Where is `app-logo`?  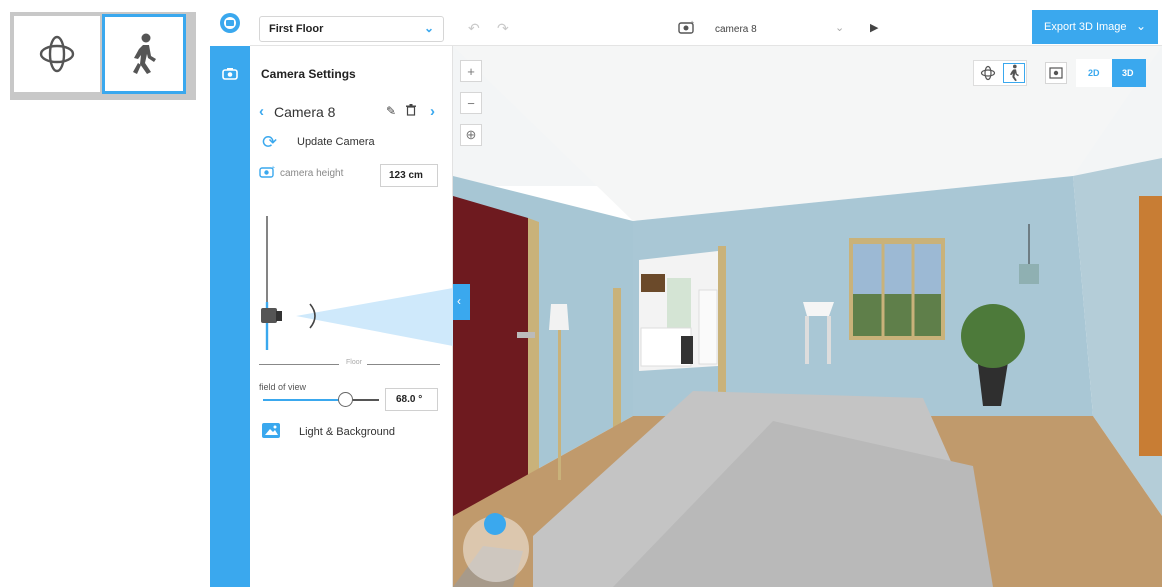
app-logo is located at coordinates (230, 23).